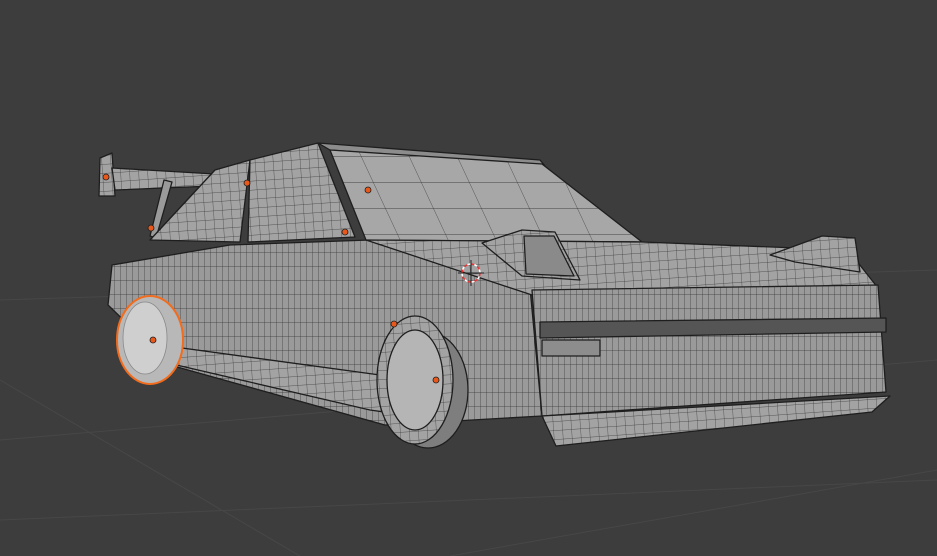 The height and width of the screenshot is (556, 937). What do you see at coordinates (571, 348) in the screenshot?
I see `headlight` at bounding box center [571, 348].